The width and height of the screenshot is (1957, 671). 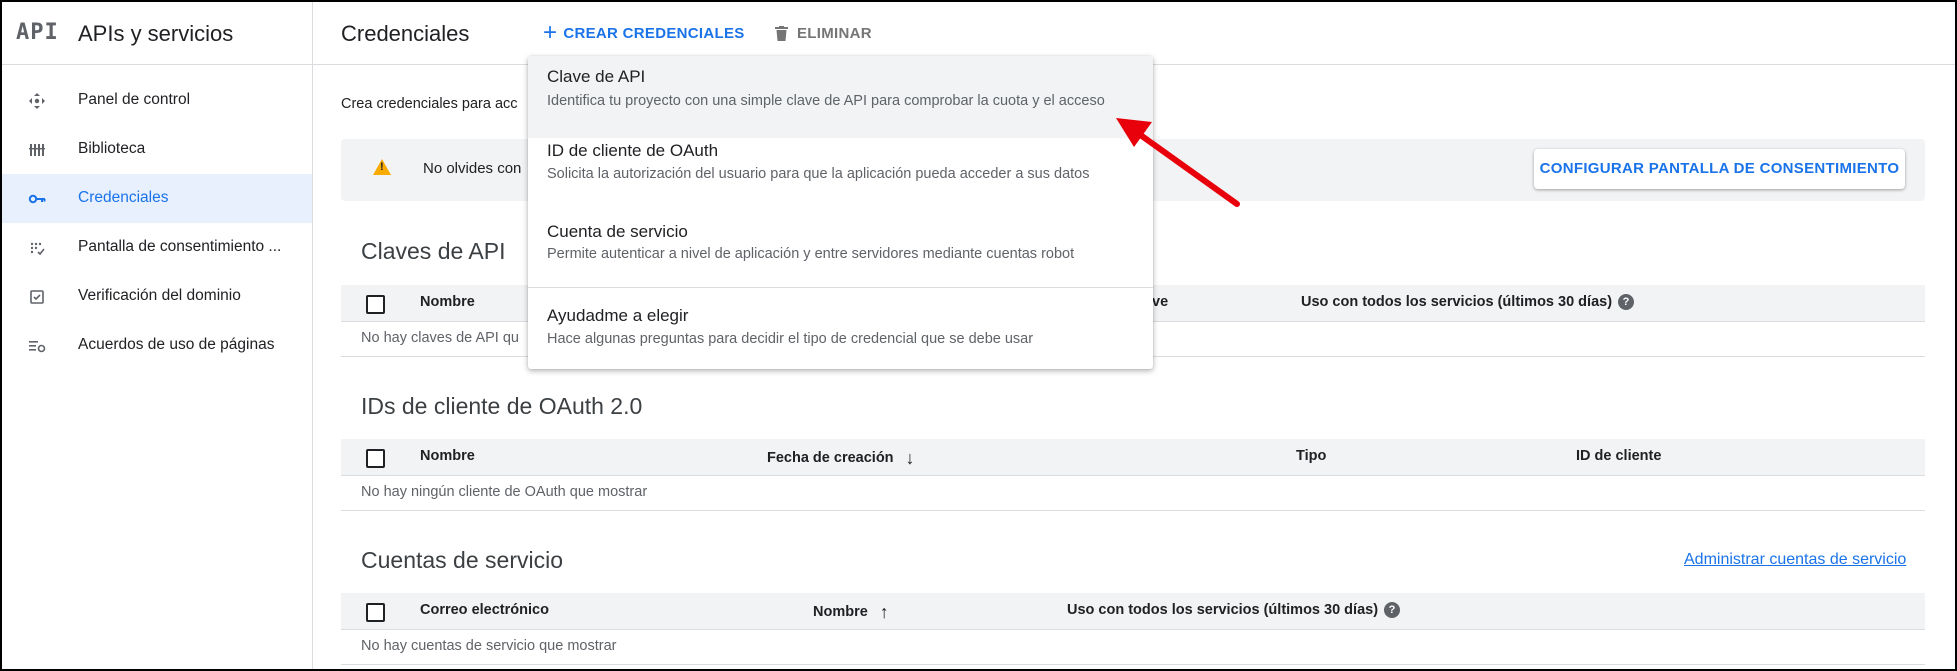 I want to click on sidebar-item-label: Biblioteca, so click(x=112, y=148).